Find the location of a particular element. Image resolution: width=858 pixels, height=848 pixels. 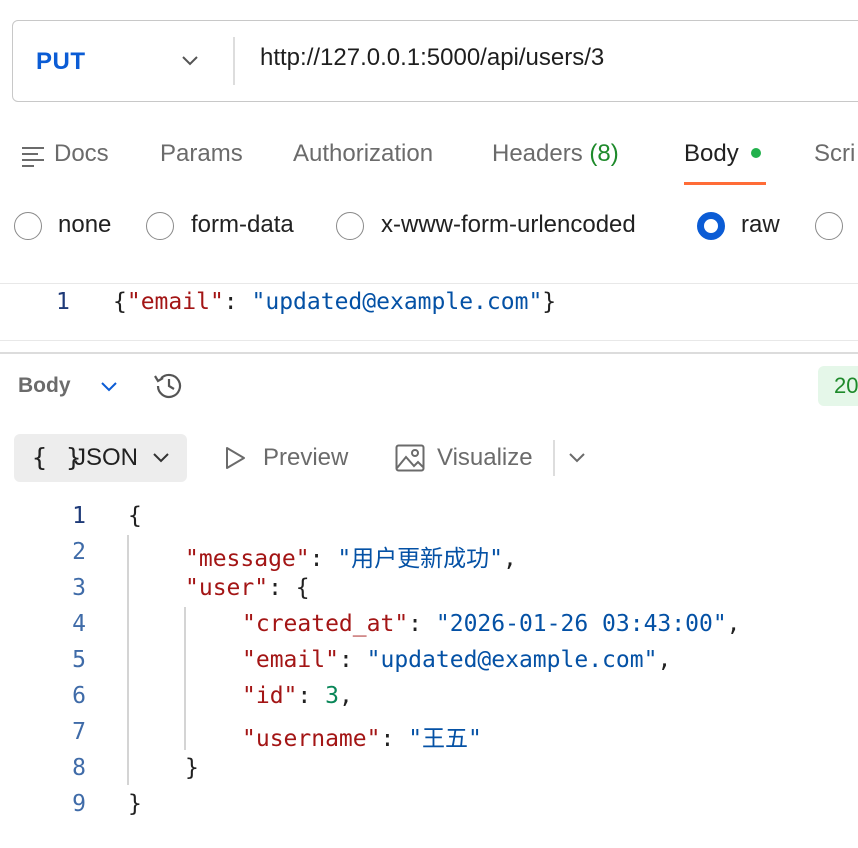

radio-x-www-form-urlencoded-label: x-www-form-urlencoded is located at coordinates (508, 225).